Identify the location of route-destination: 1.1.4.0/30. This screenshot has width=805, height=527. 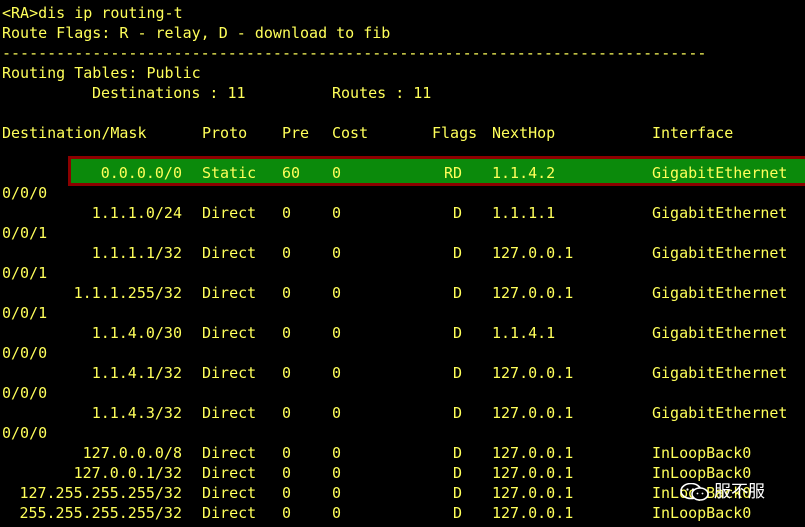
(136, 333).